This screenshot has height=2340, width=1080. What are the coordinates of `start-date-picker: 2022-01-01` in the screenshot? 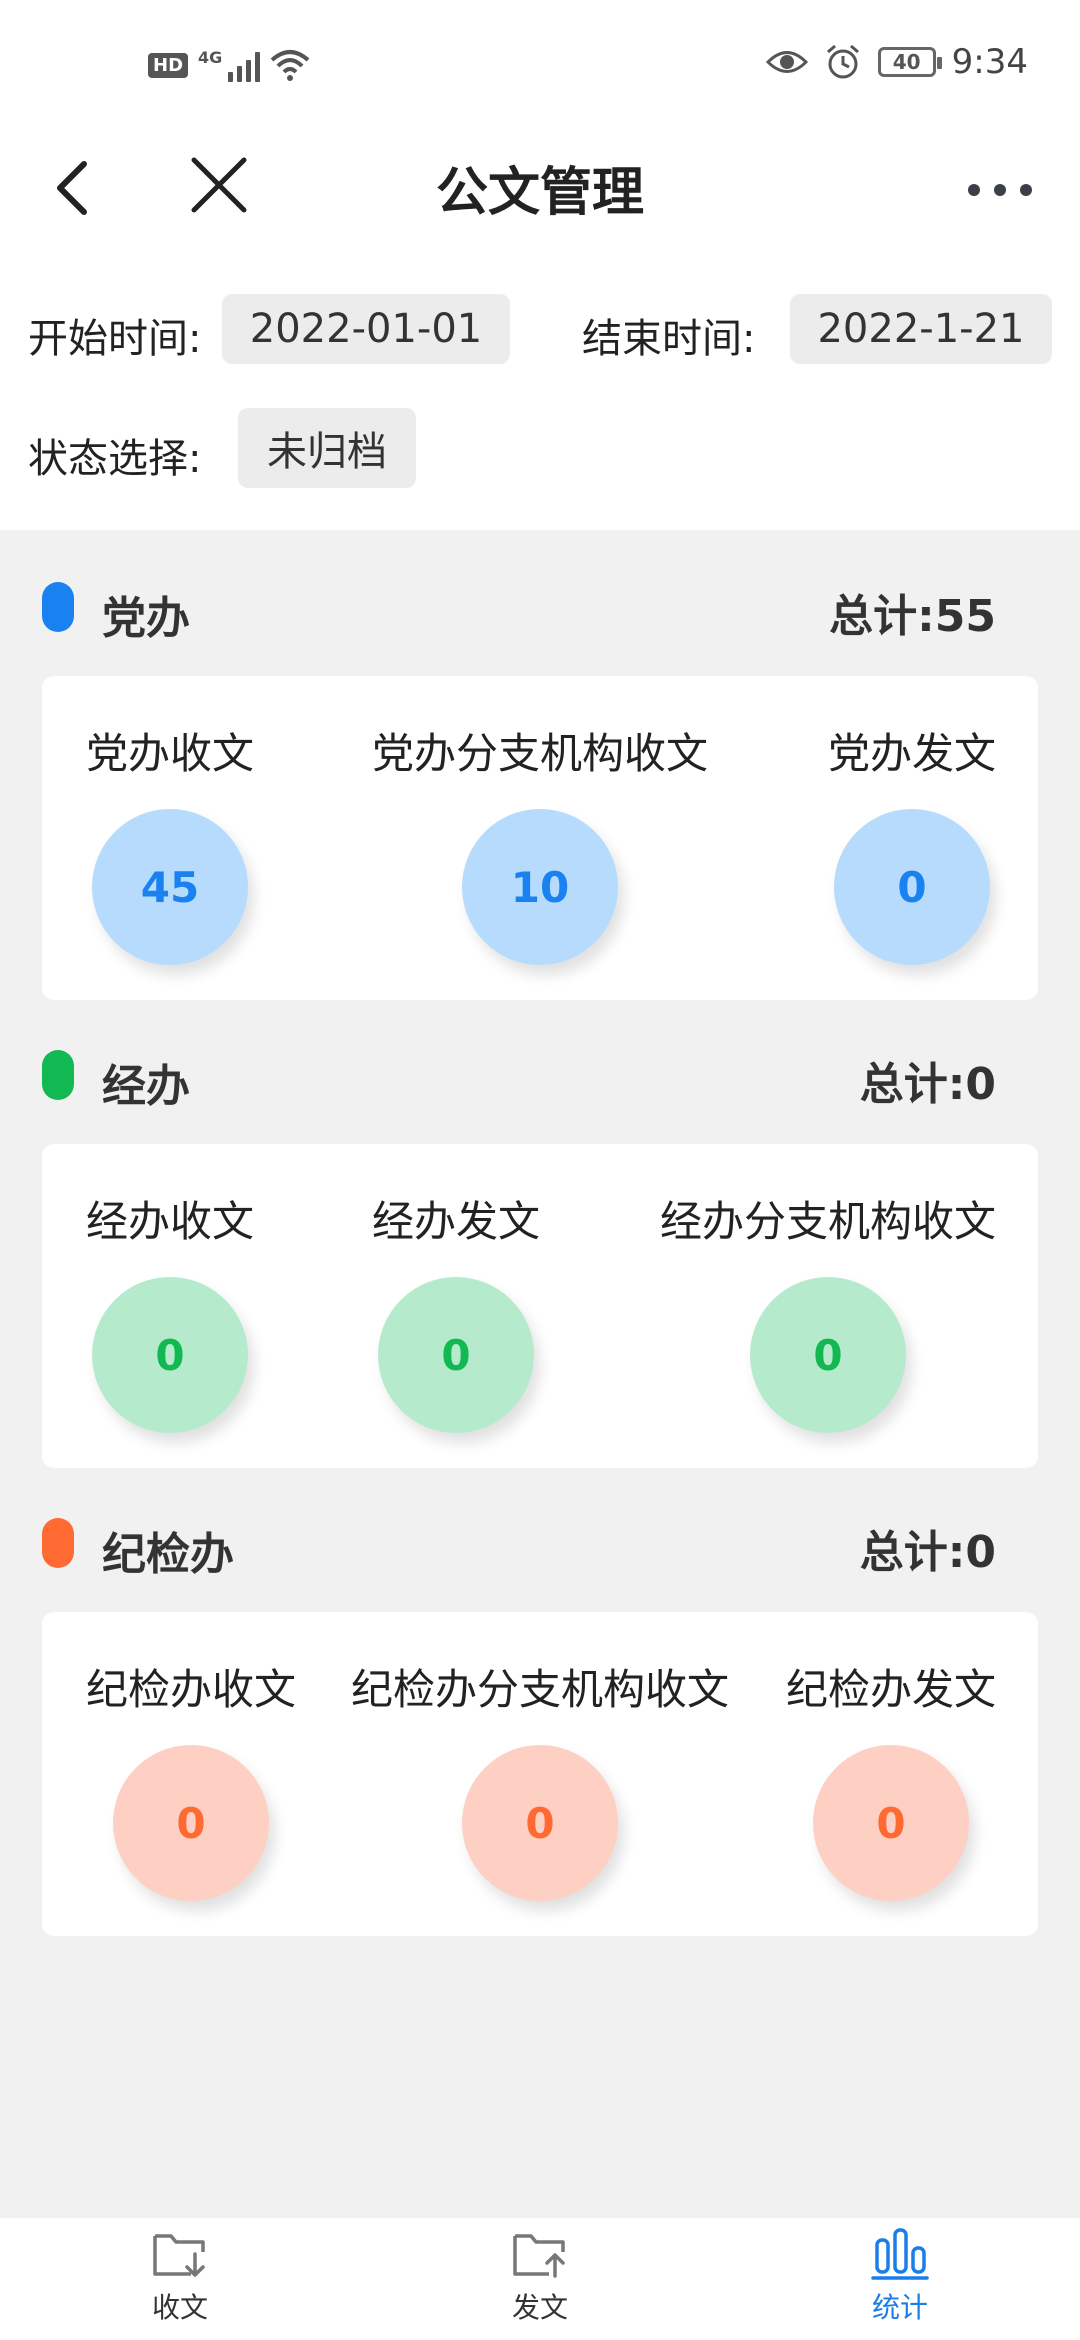 It's located at (366, 329).